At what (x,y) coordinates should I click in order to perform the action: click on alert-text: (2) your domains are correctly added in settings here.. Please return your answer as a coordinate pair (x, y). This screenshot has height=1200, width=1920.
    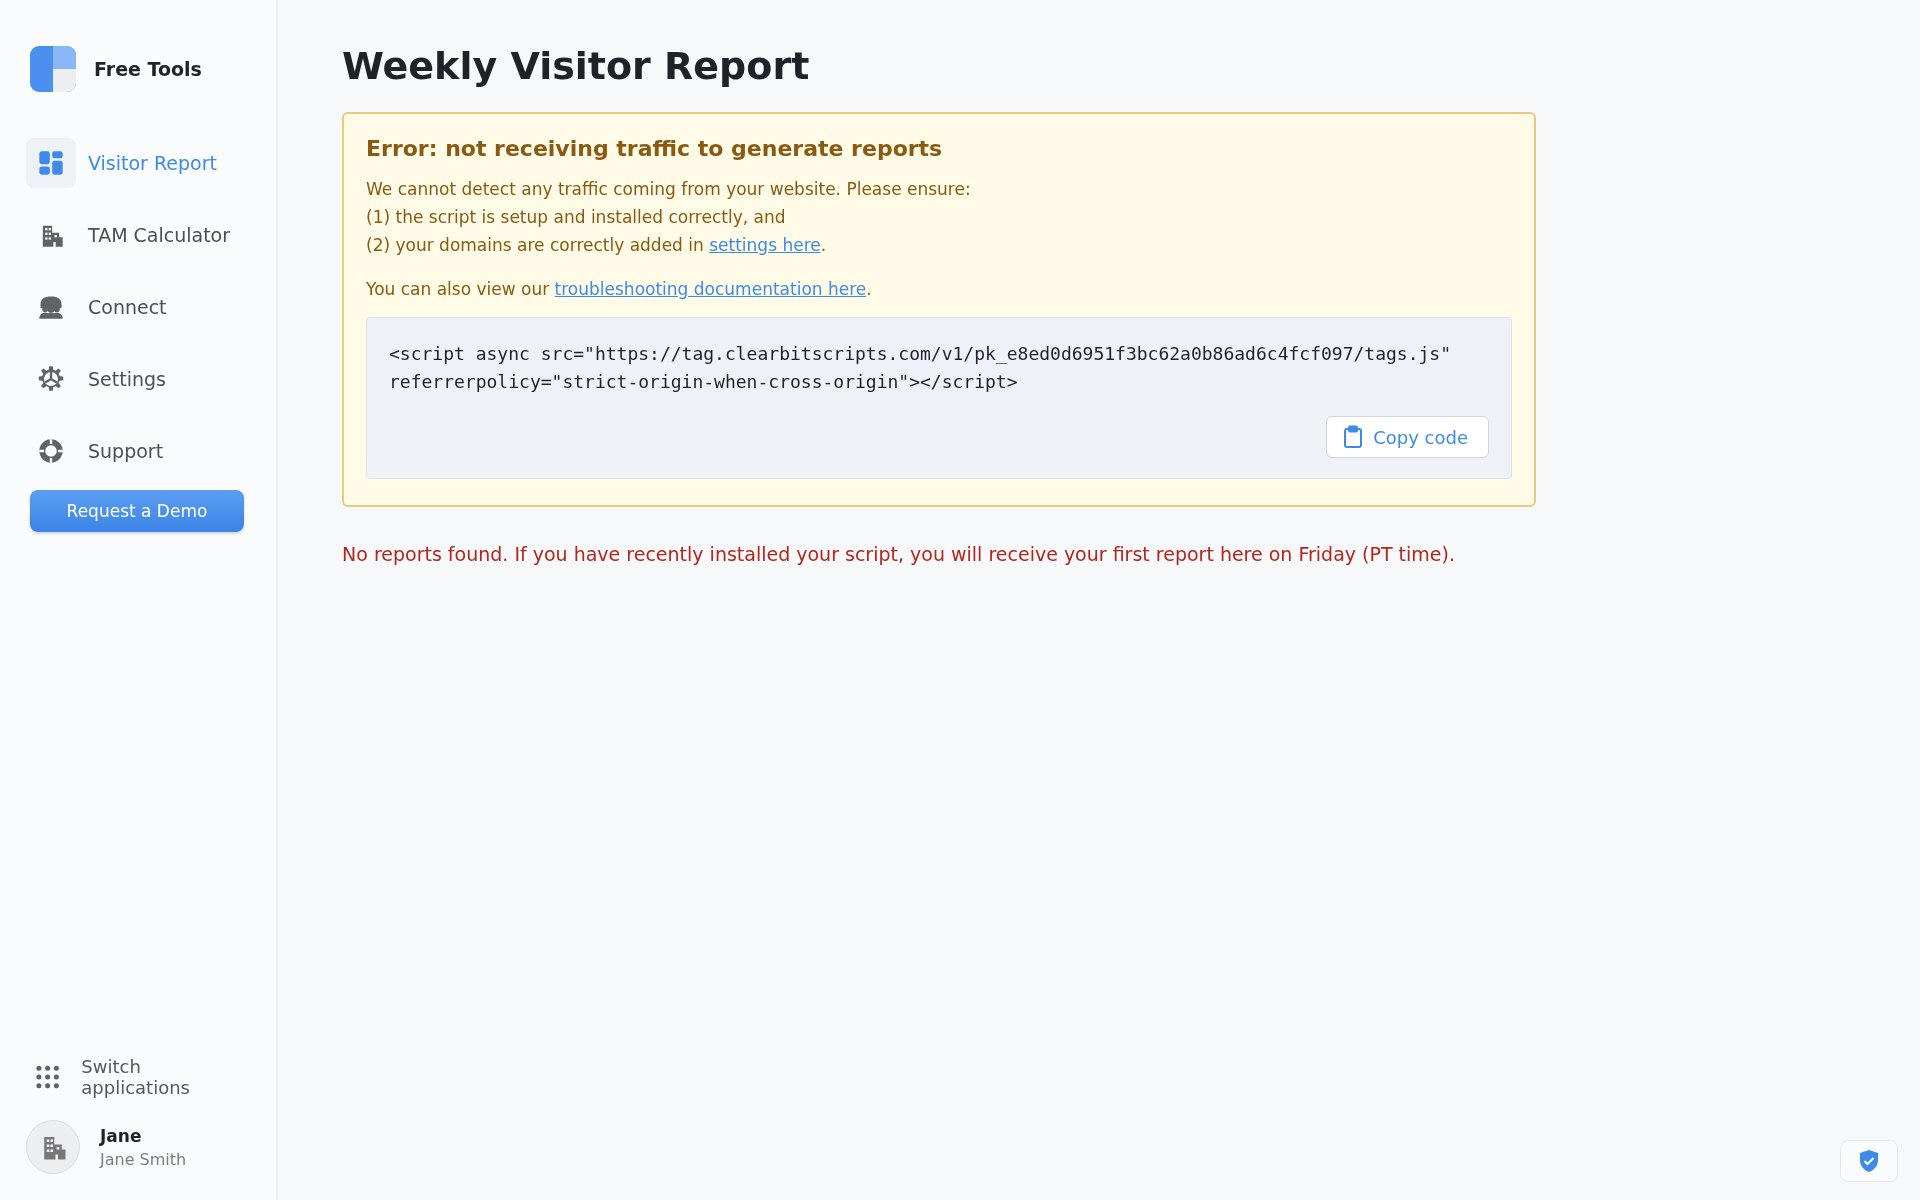
    Looking at the image, I should click on (597, 245).